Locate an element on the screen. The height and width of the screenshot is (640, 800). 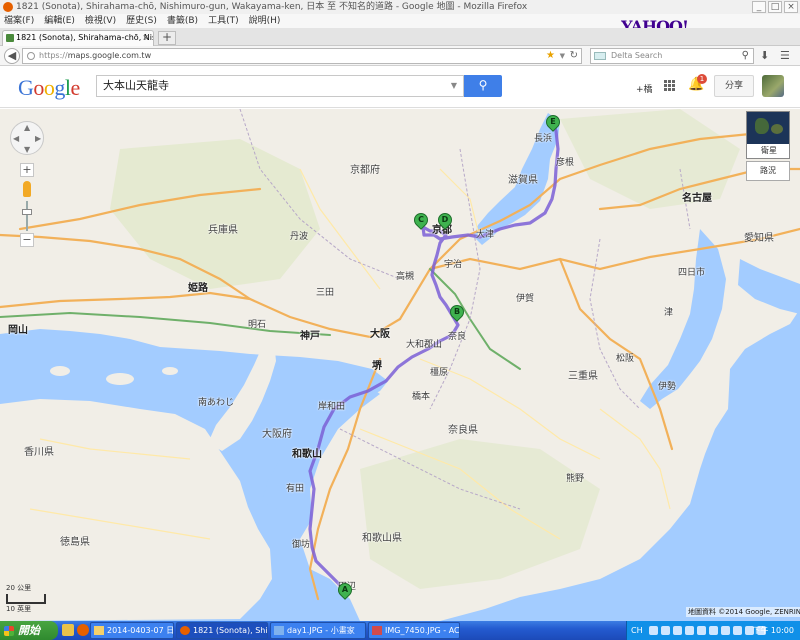
label-mie-pref: 三重県 is located at coordinates (583, 376).